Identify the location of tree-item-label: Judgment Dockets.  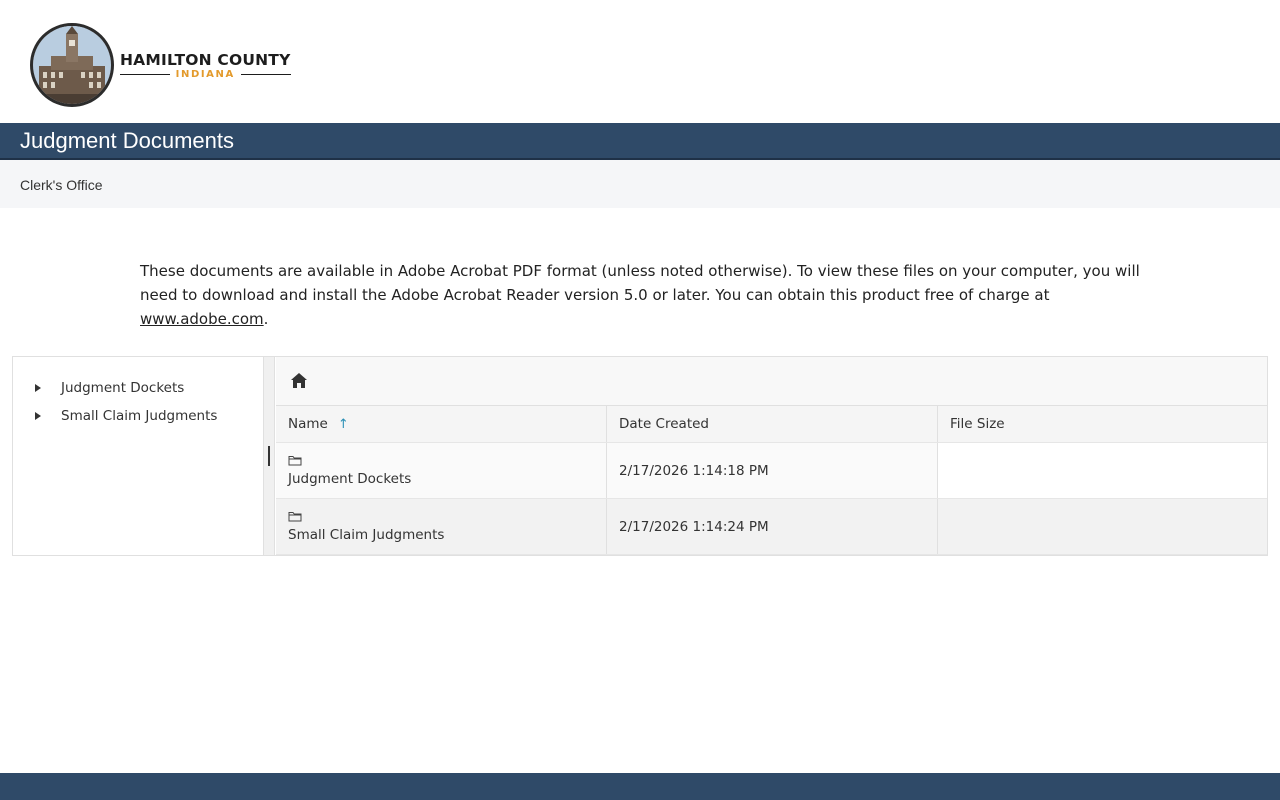
(123, 388).